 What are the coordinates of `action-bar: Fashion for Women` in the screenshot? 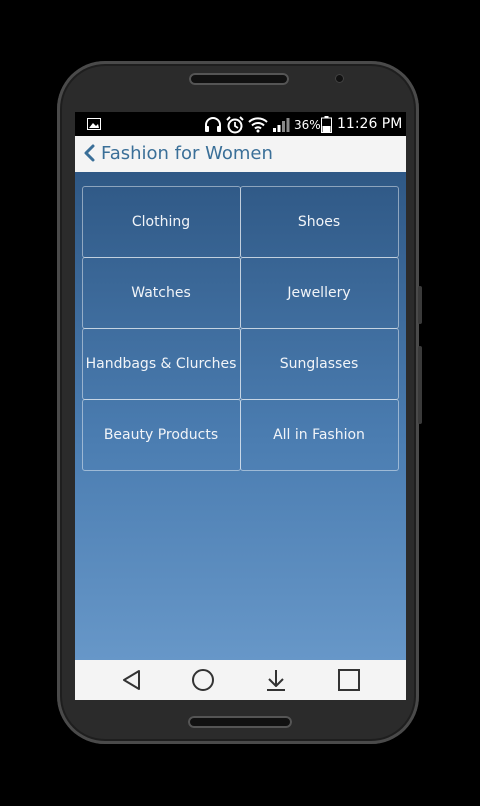 It's located at (240, 154).